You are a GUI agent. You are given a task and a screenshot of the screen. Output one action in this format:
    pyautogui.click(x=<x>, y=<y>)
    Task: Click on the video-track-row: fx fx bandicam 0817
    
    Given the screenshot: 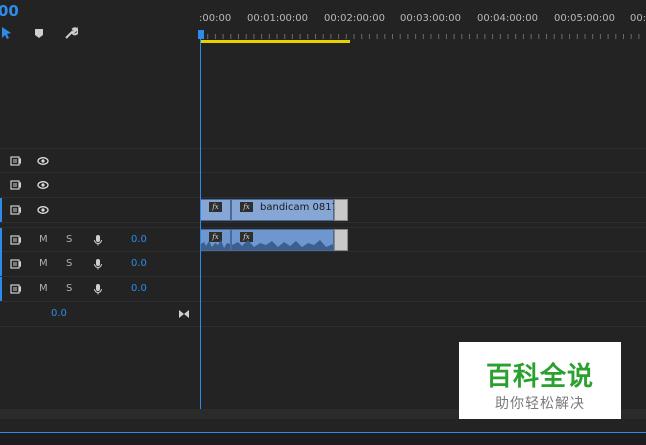 What is the action you would take?
    pyautogui.click(x=323, y=210)
    